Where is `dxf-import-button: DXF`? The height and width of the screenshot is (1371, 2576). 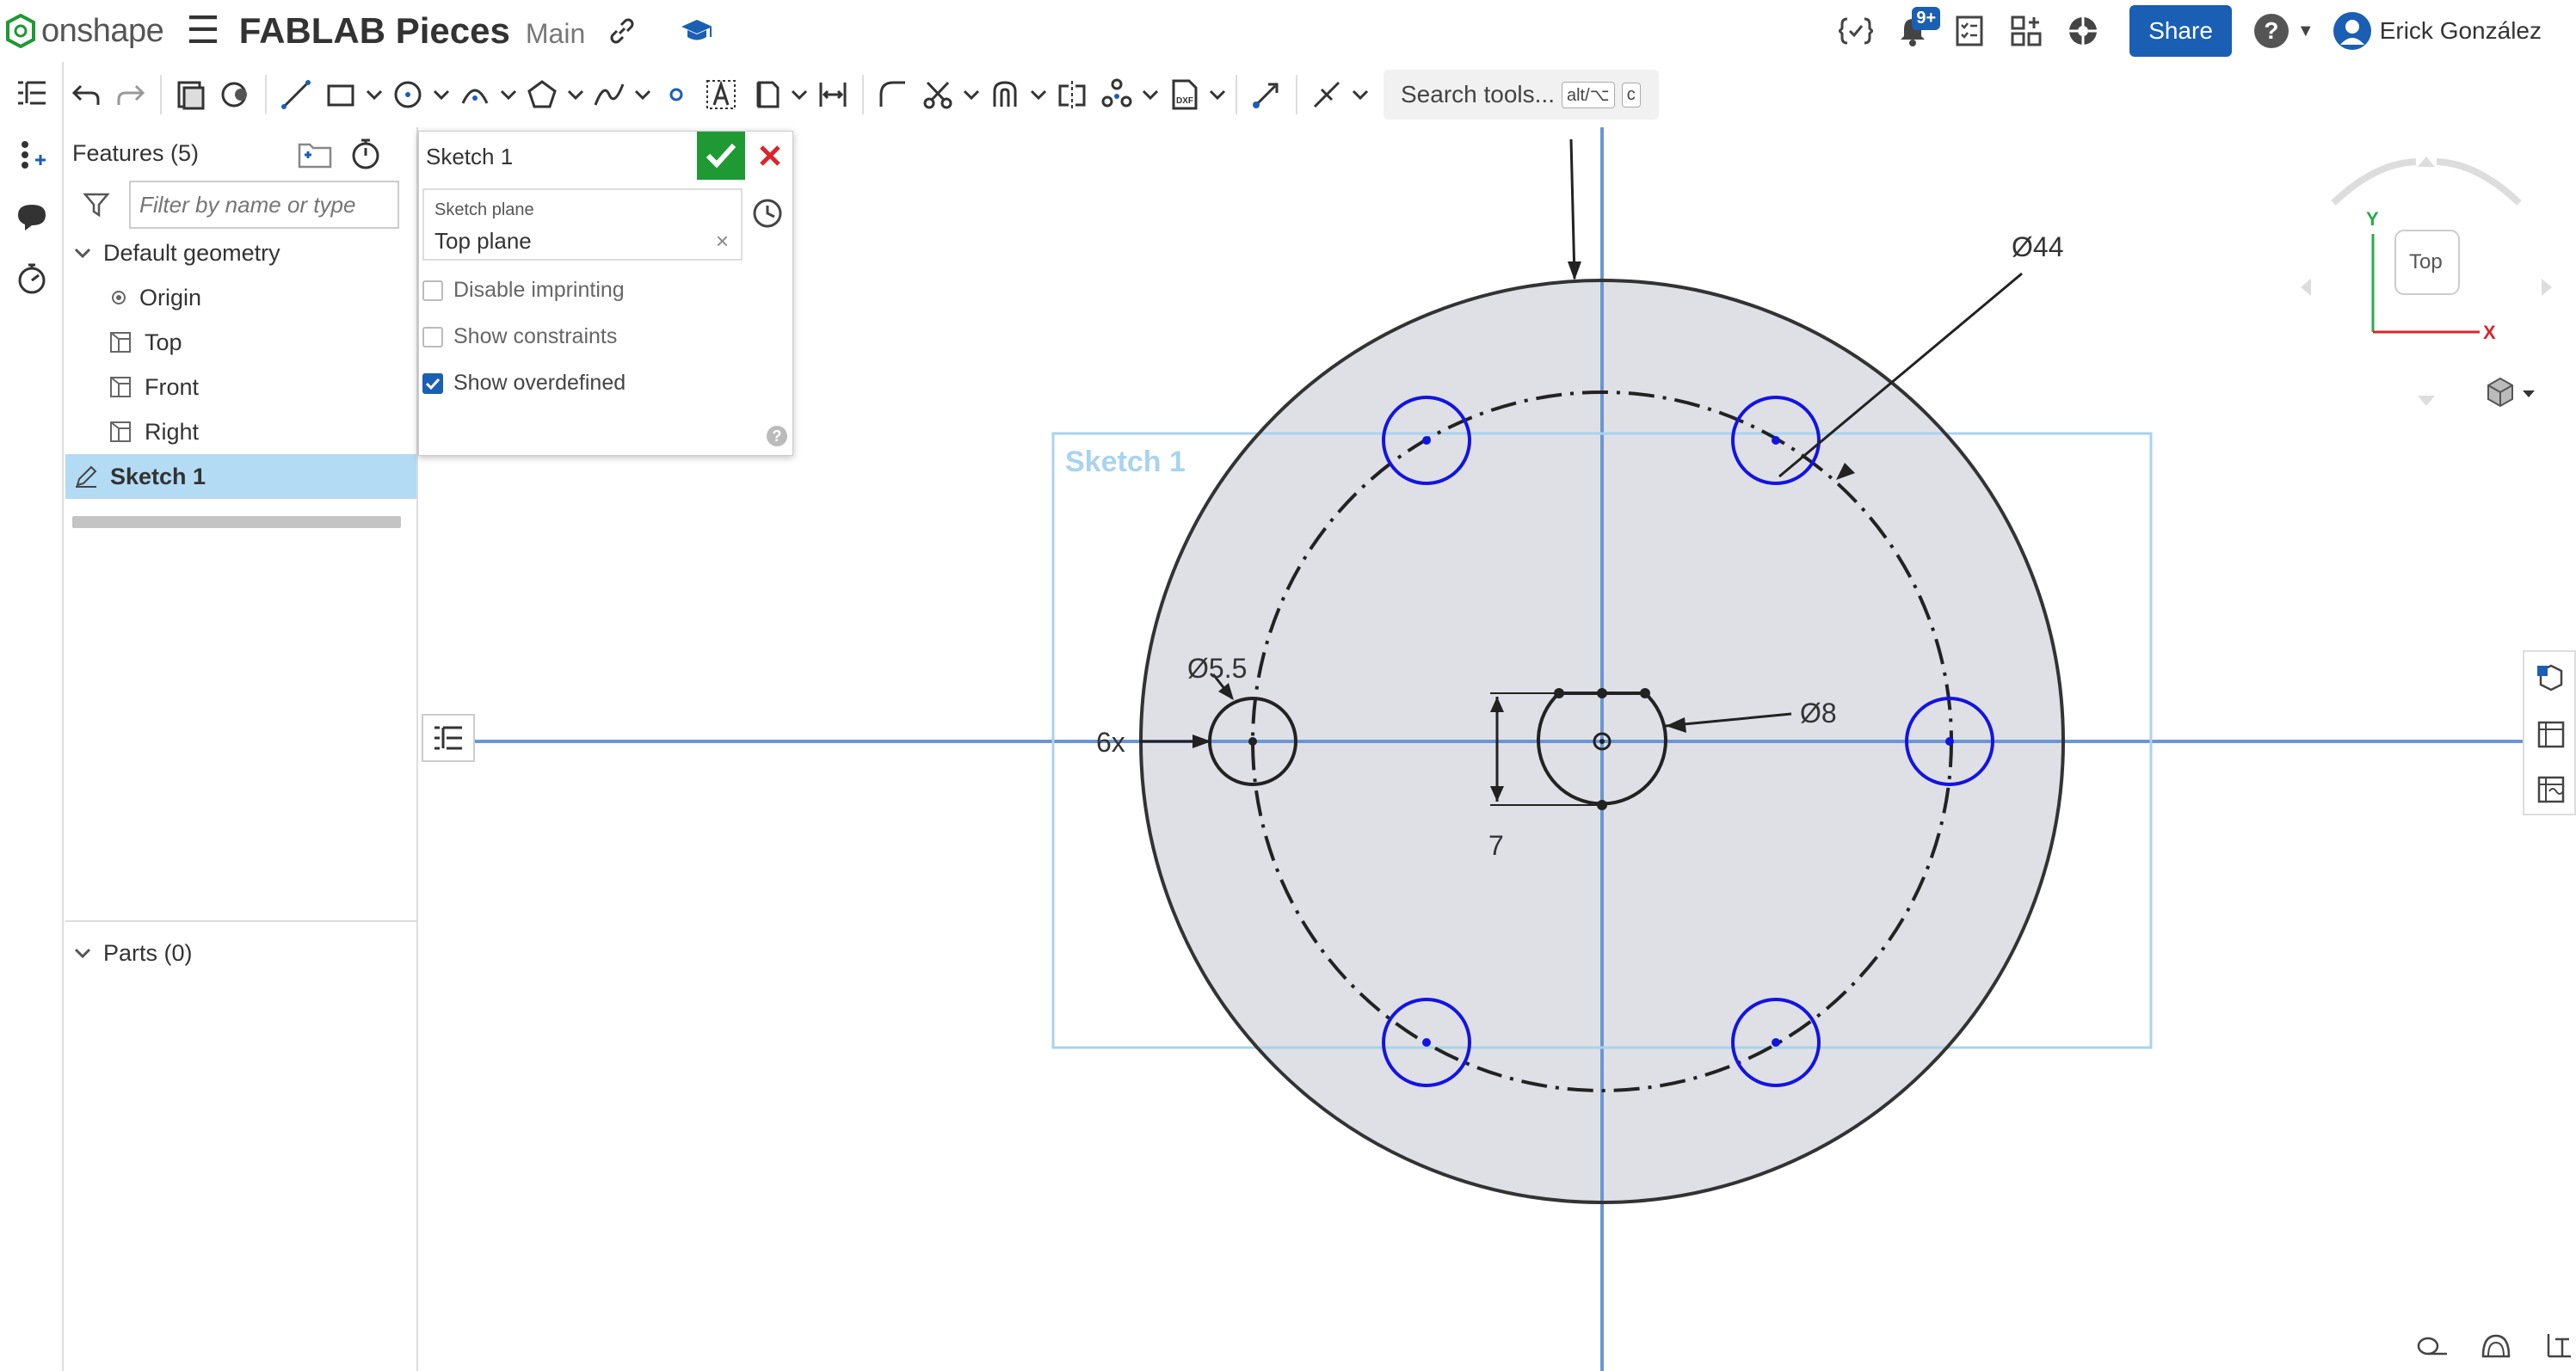 dxf-import-button: DXF is located at coordinates (1184, 94).